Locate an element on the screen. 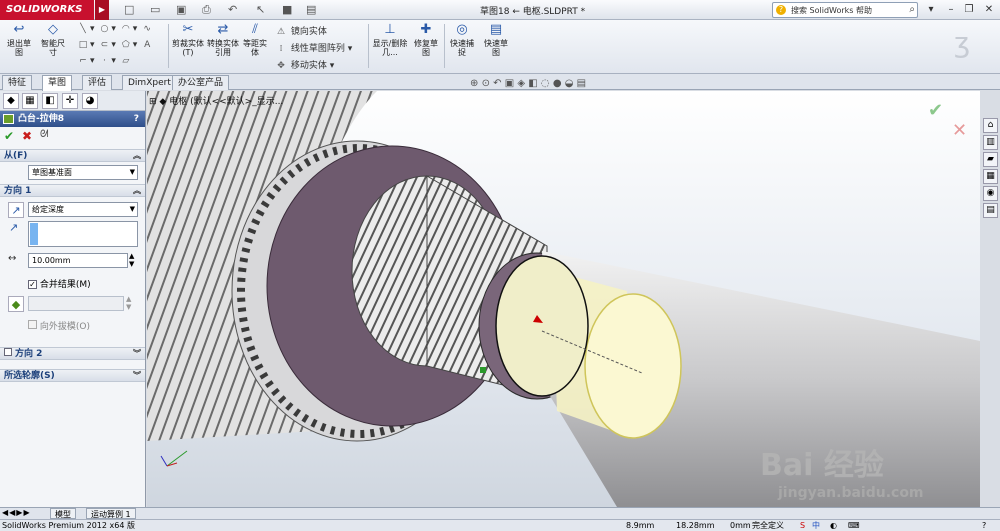  fillet-icon: ⌐ is located at coordinates (83, 61).